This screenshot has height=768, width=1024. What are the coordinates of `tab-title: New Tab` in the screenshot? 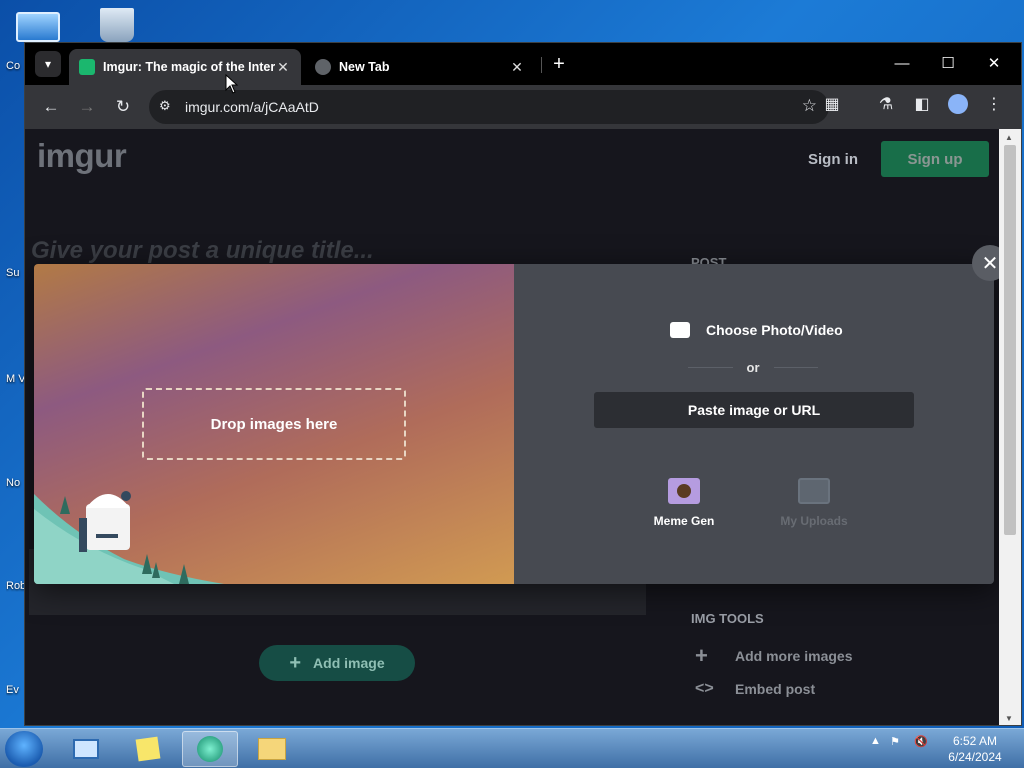 It's located at (364, 67).